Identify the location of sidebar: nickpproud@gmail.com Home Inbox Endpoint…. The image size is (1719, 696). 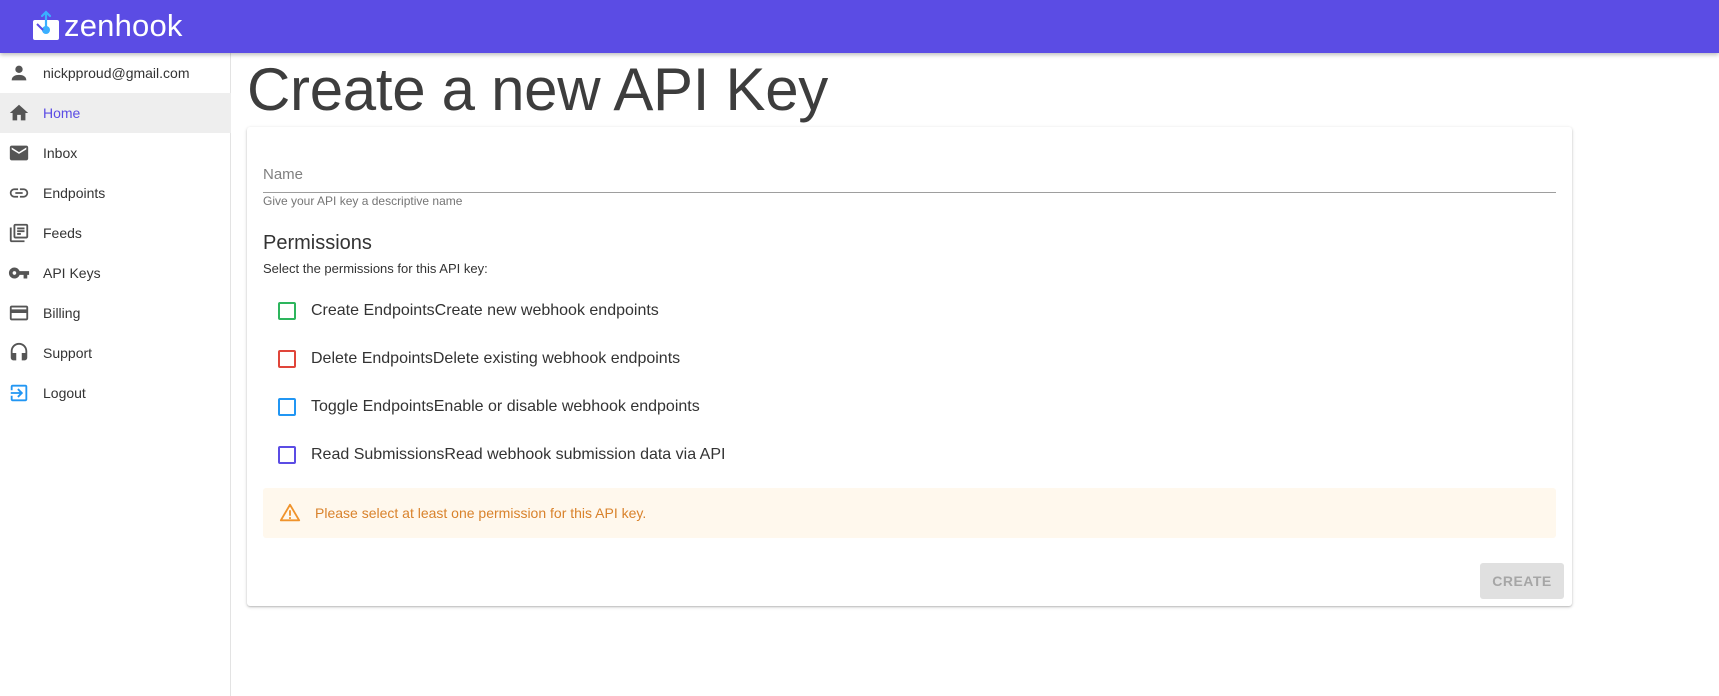
(115, 374).